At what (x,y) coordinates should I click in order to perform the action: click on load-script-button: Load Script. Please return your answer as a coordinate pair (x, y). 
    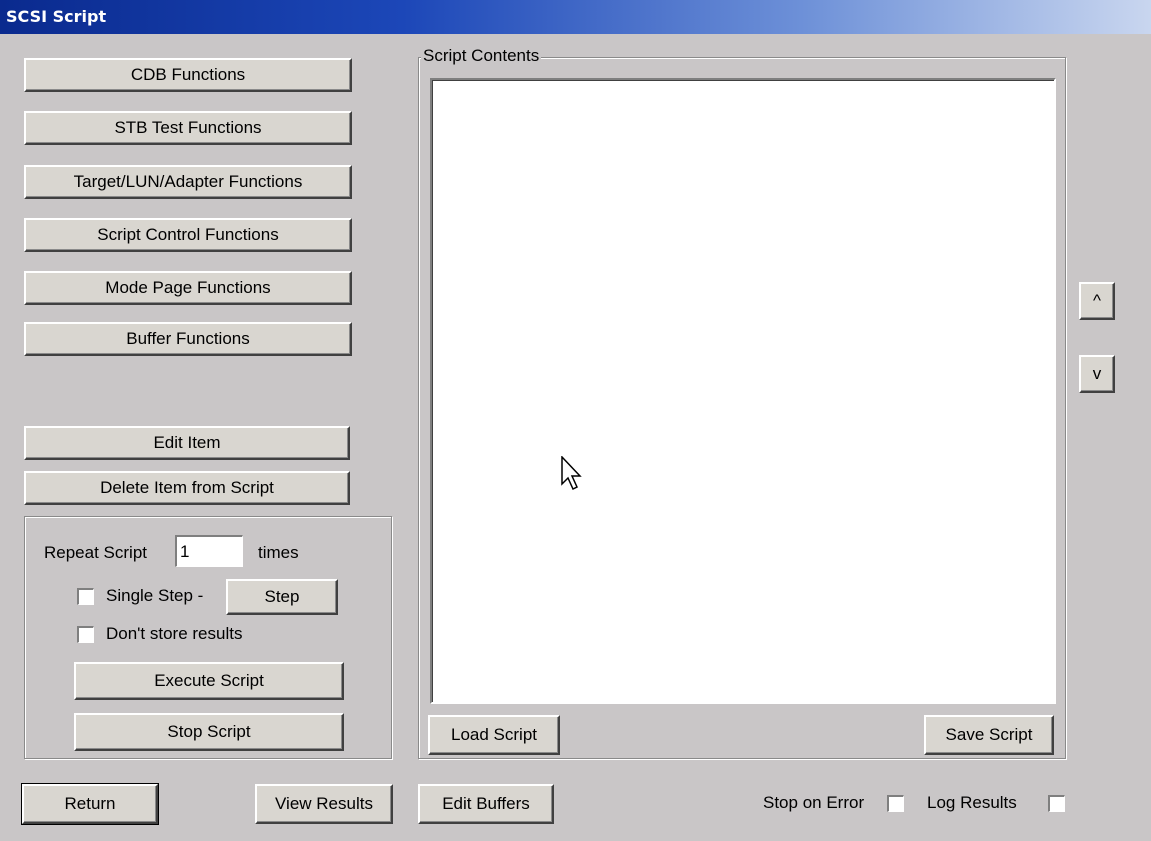
    Looking at the image, I should click on (494, 735).